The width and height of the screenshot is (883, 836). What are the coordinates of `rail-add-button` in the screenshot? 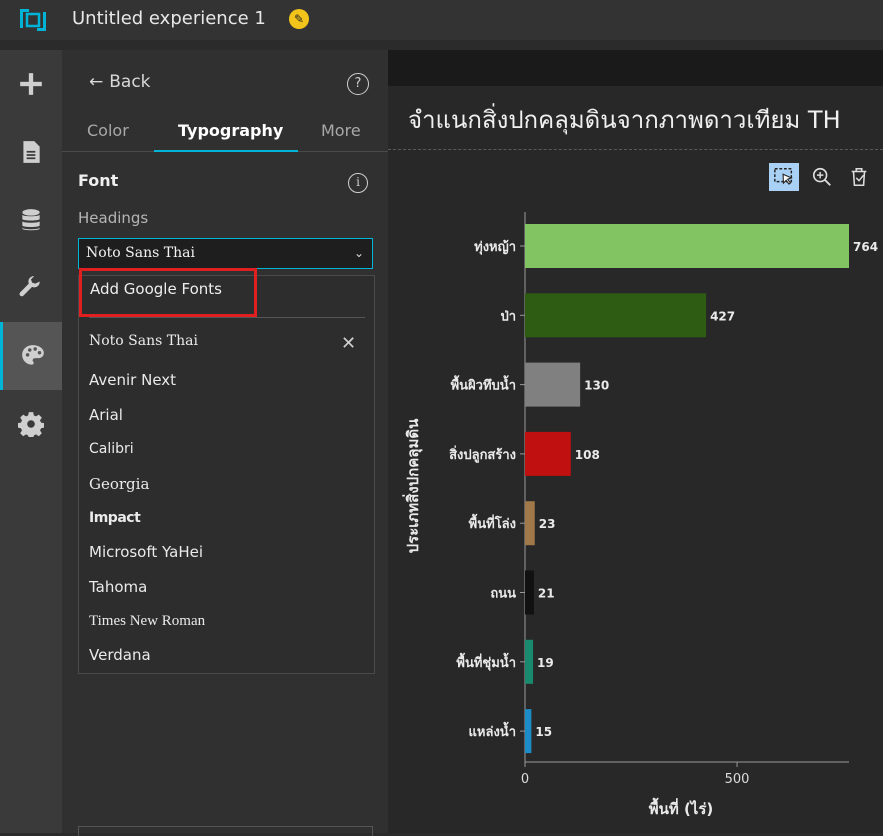 It's located at (31, 84).